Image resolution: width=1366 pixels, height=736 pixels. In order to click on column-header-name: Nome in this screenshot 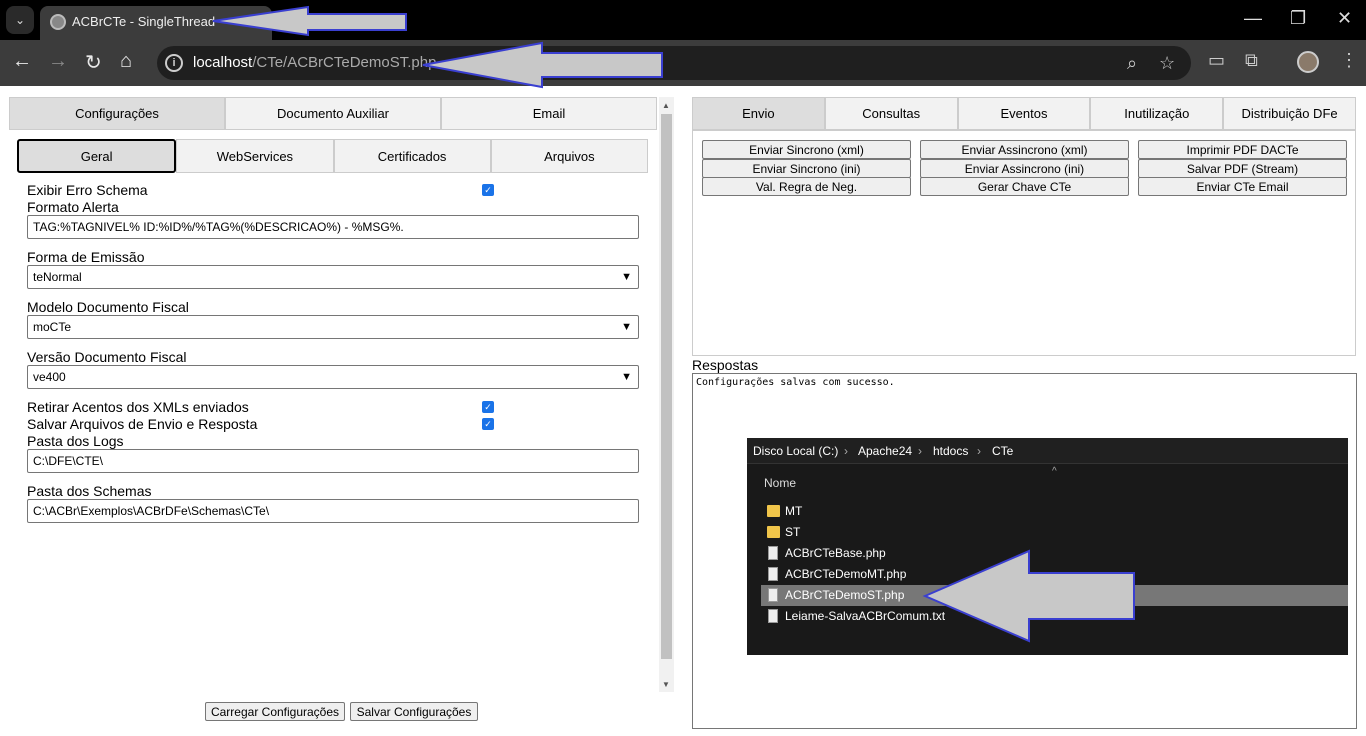, I will do `click(780, 483)`.